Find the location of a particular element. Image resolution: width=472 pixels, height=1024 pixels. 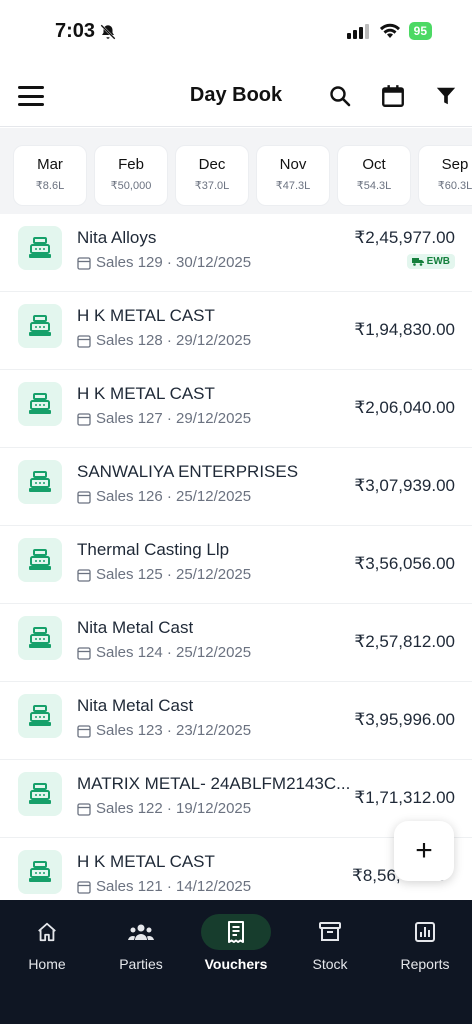

clock: 7:03 is located at coordinates (75, 31).